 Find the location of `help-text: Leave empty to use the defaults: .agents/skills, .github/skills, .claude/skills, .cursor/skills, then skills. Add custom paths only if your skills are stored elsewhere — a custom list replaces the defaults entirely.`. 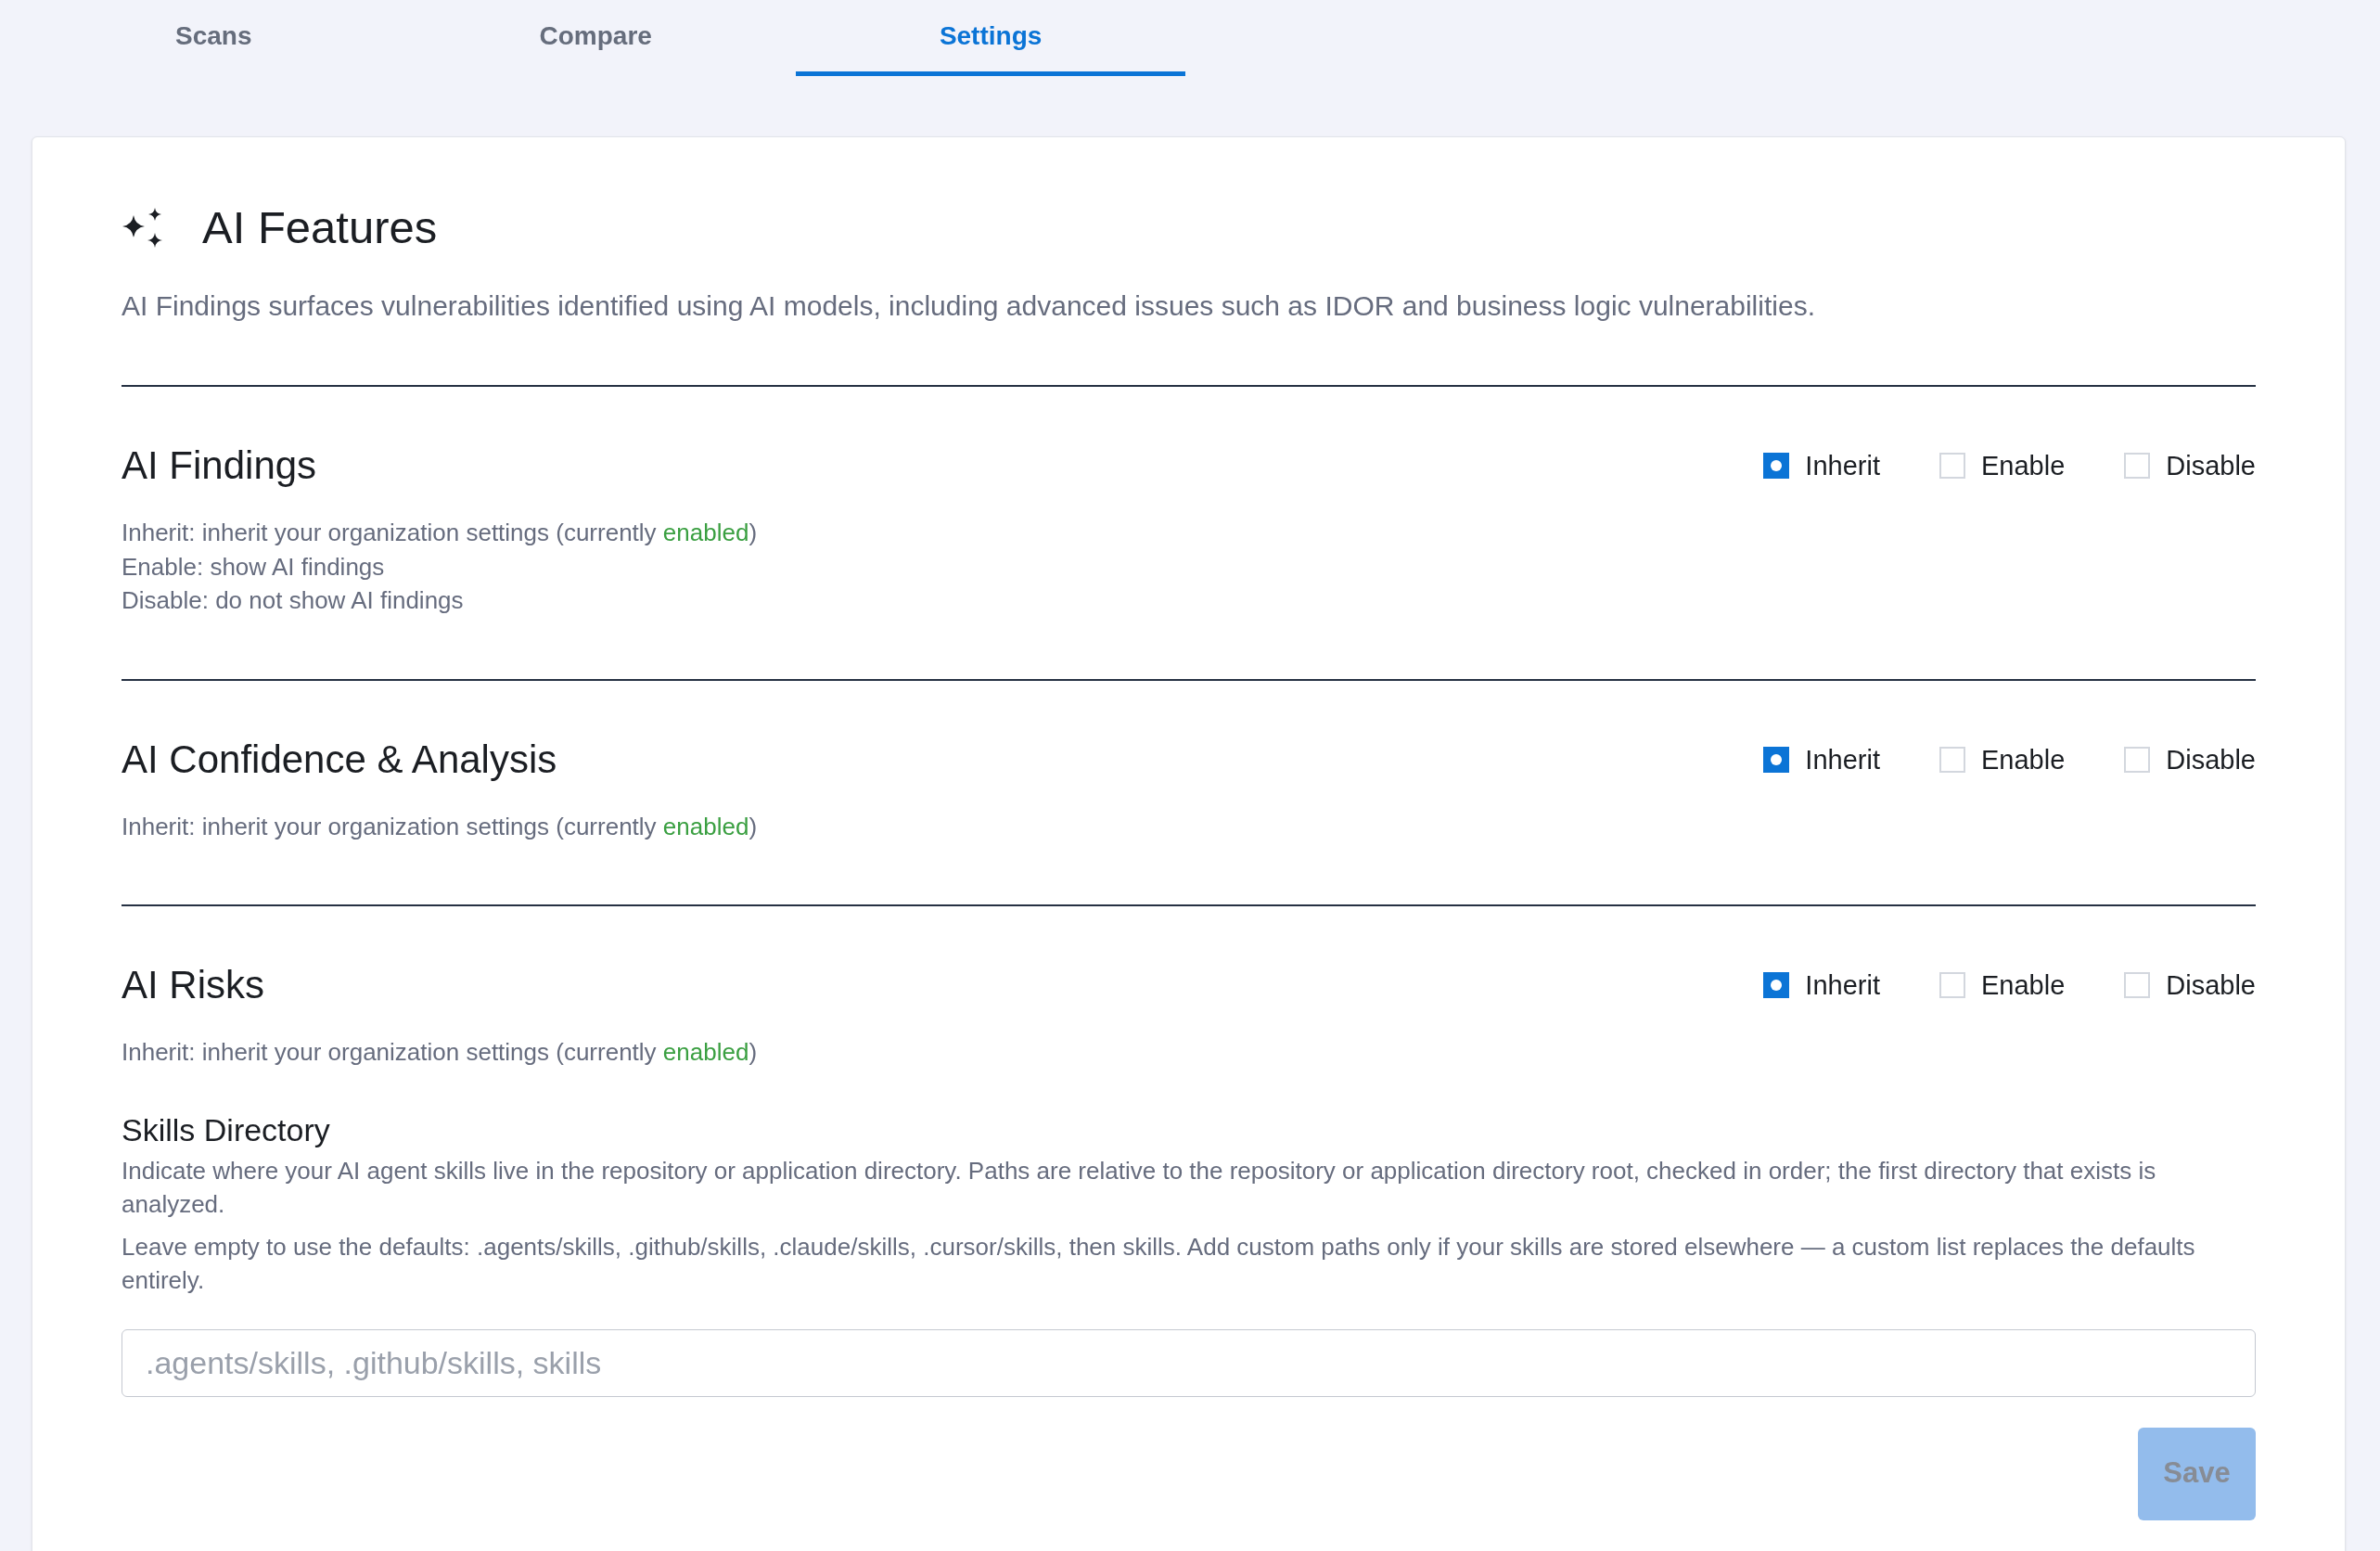

help-text: Leave empty to use the defaults: .agents/skills, .github/skills, .claude/skills, .cursor/skills, then skills. Add custom paths only if your skills are stored elsewhere — a custom list replaces the defaults entirely. is located at coordinates (1159, 1263).